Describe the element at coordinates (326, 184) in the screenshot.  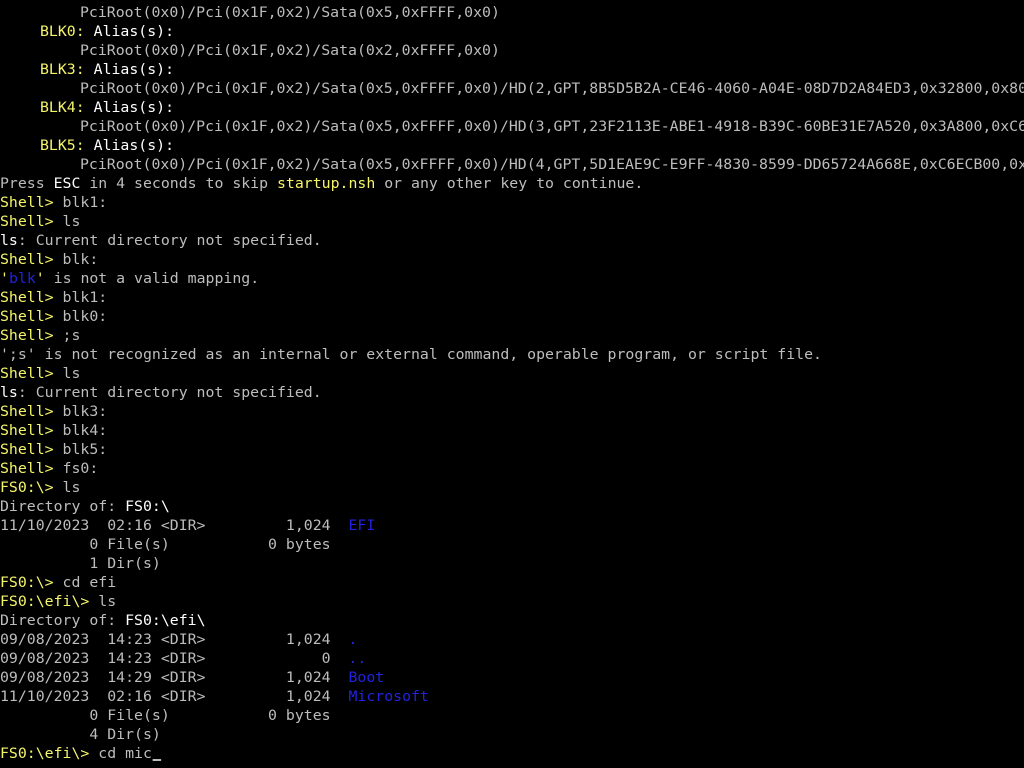
I see `startup-script-name: startup.nsh` at that location.